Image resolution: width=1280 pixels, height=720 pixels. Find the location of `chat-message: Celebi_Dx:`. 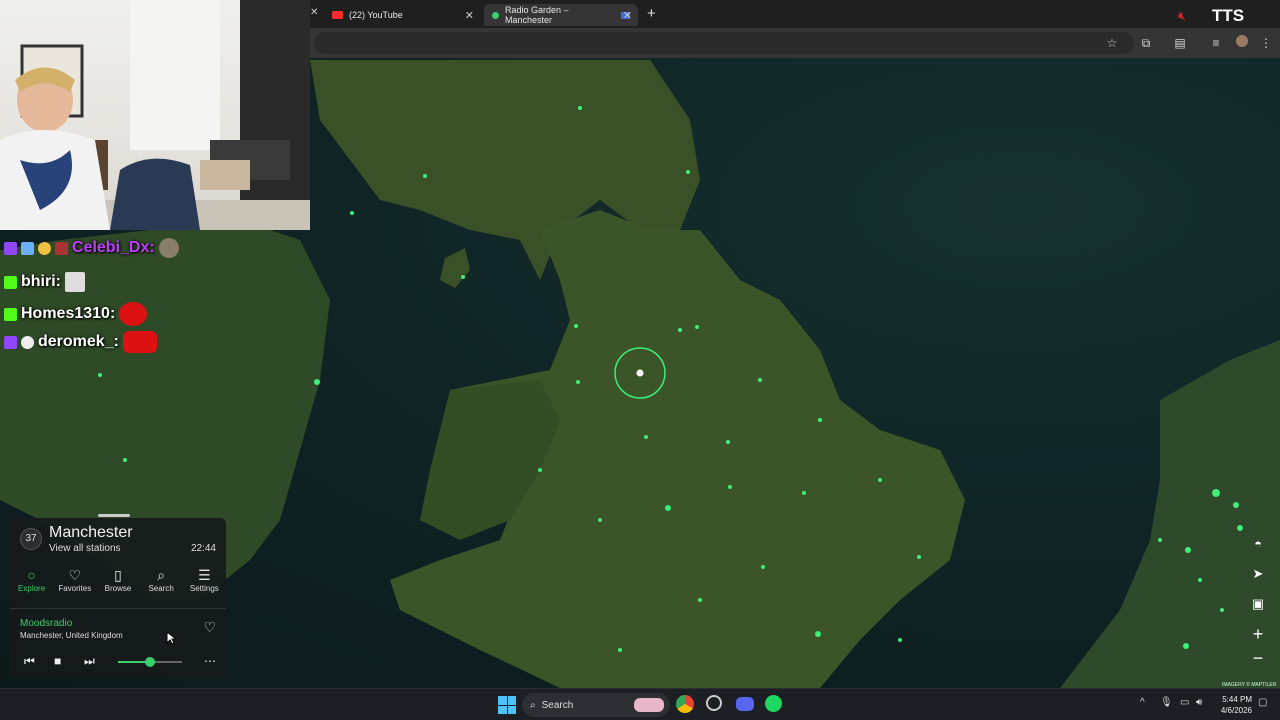

chat-message: Celebi_Dx: is located at coordinates (91, 248).